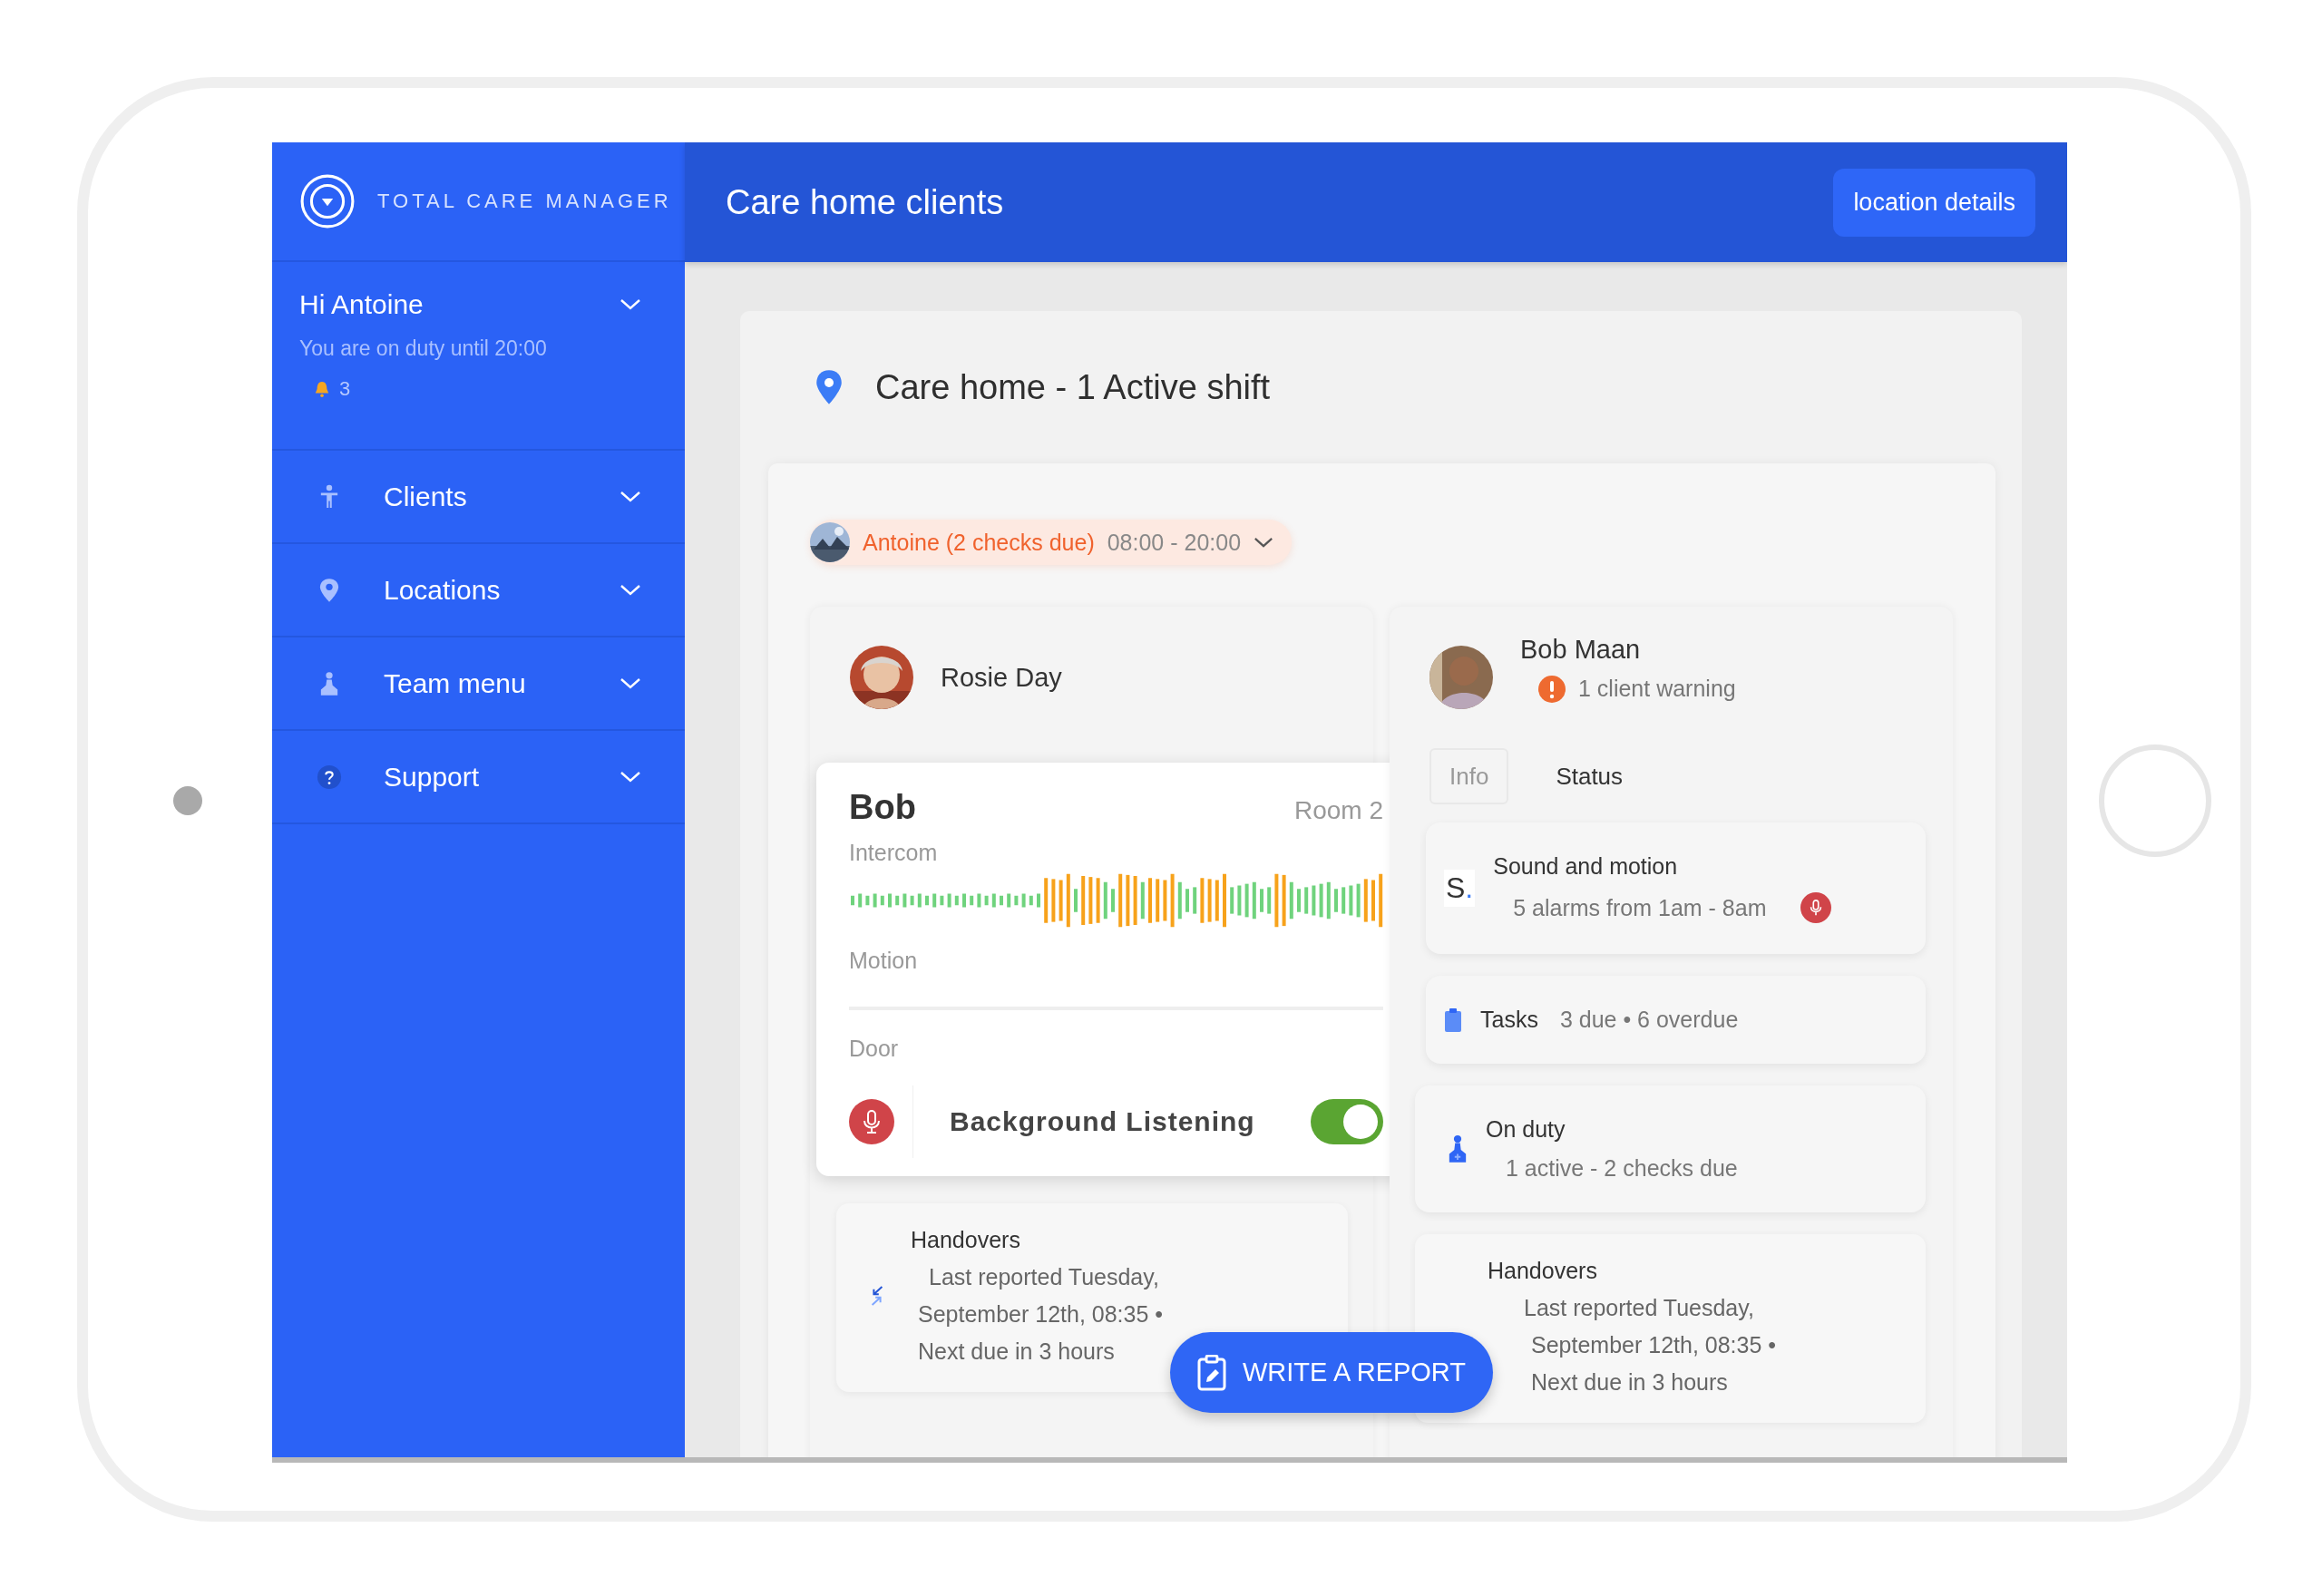 The height and width of the screenshot is (1596, 2322). Describe the element at coordinates (524, 201) in the screenshot. I see `brand-name: TOTAL CARE MANAGER` at that location.